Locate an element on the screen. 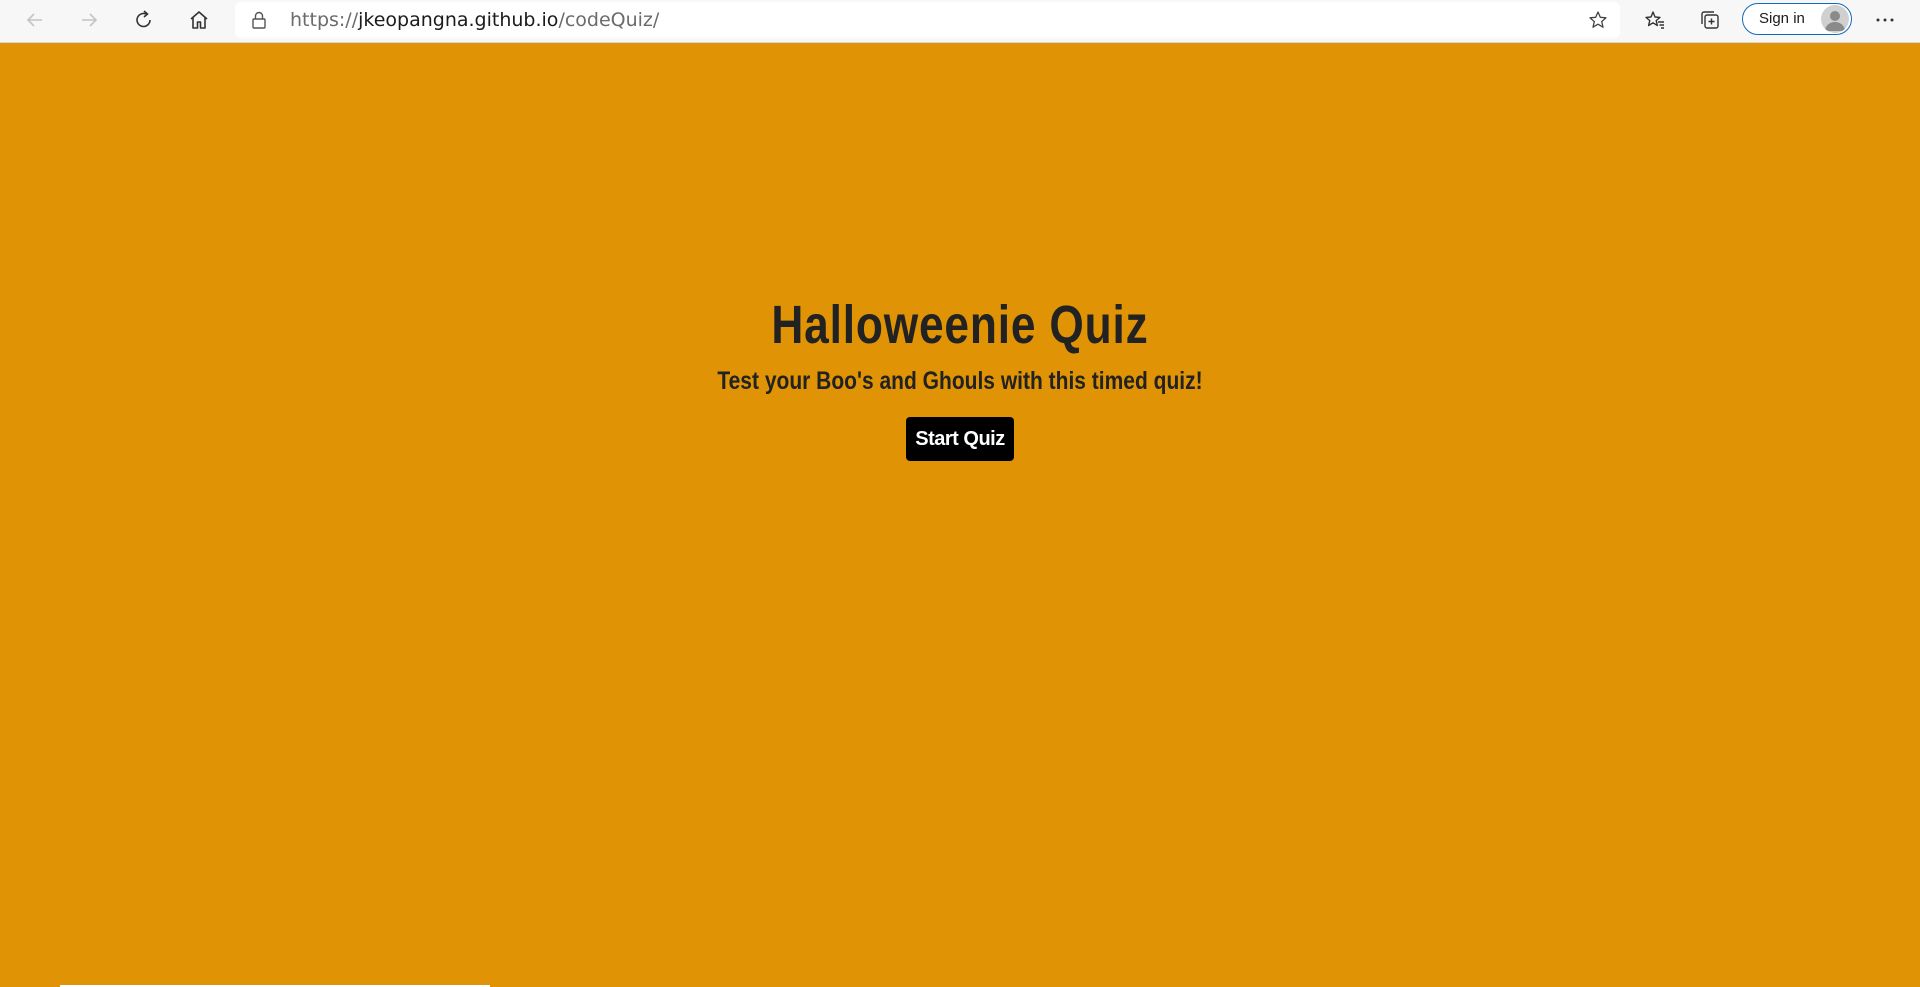  forward-arrow-icon is located at coordinates (90, 20).